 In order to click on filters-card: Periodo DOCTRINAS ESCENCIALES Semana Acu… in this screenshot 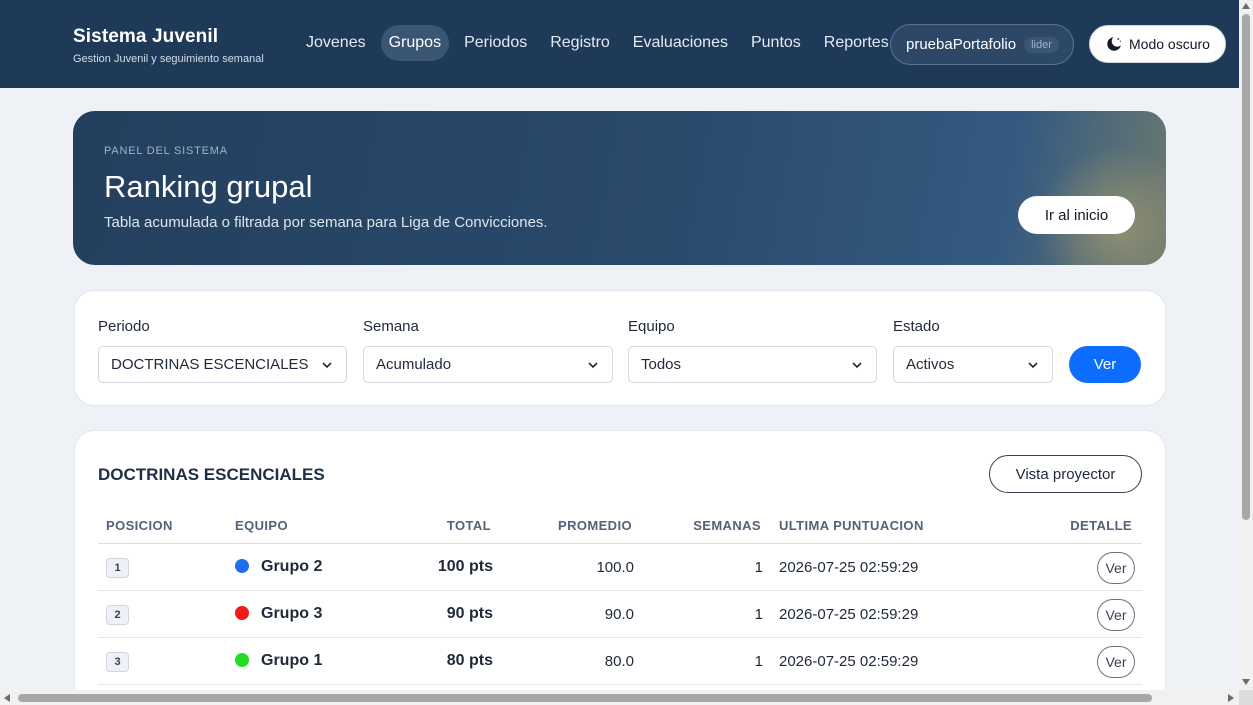, I will do `click(620, 348)`.